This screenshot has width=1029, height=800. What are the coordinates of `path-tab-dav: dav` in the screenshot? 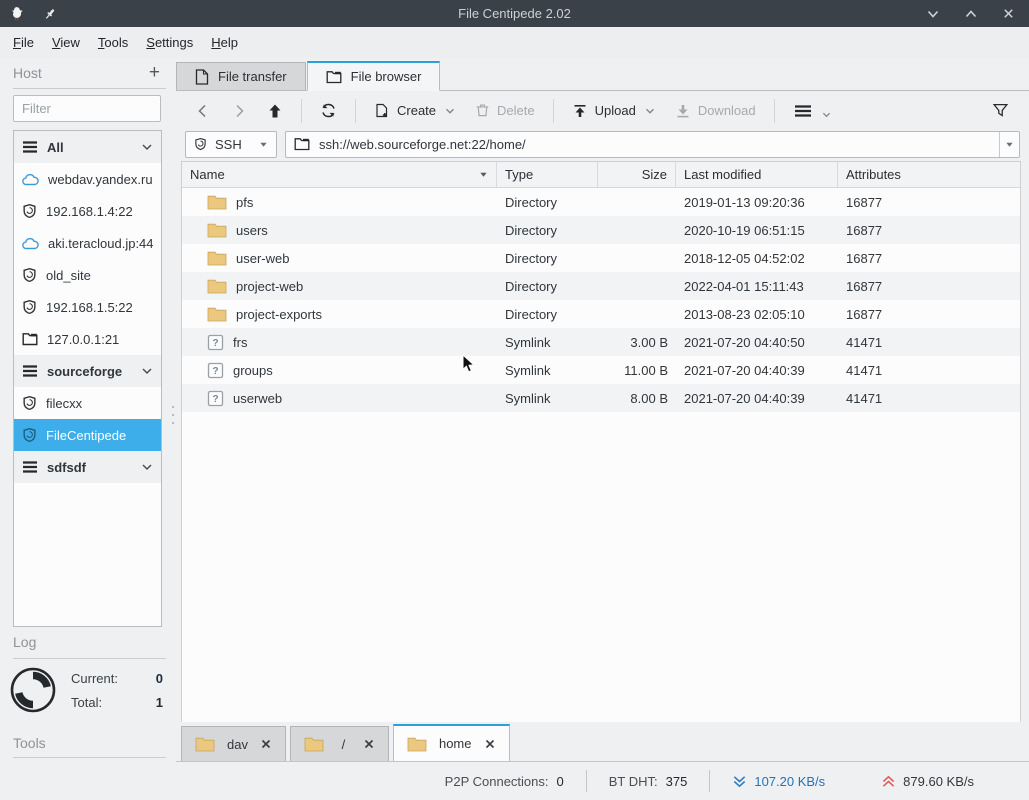 It's located at (233, 743).